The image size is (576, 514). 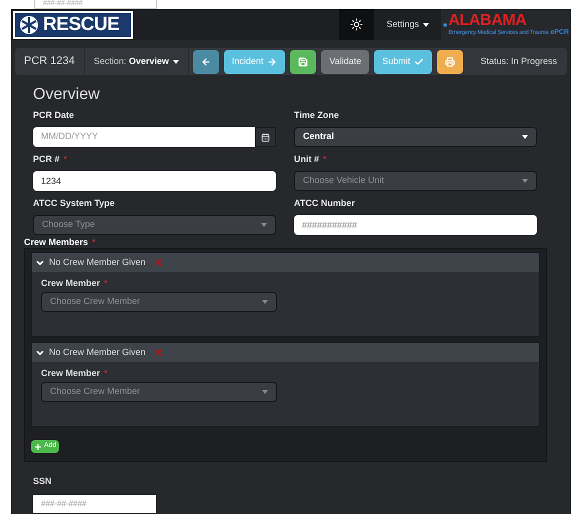 What do you see at coordinates (46, 159) in the screenshot?
I see `field-label: PCR #` at bounding box center [46, 159].